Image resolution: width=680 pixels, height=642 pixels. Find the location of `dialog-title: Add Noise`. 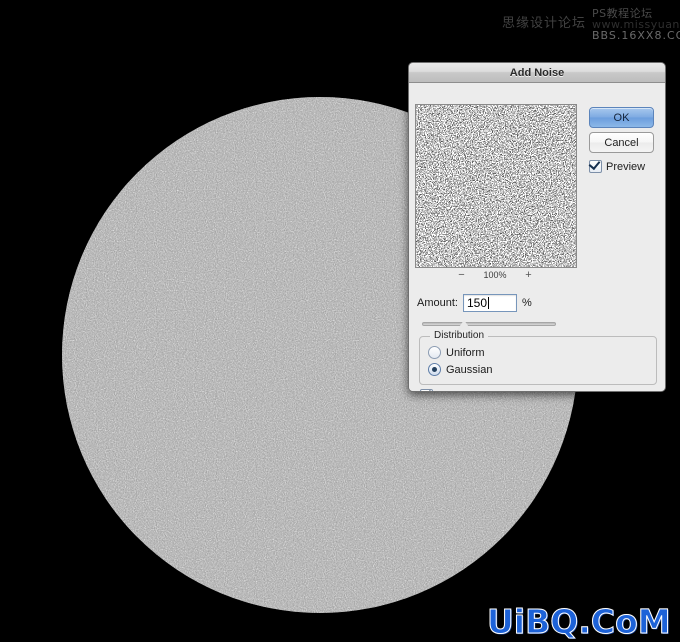

dialog-title: Add Noise is located at coordinates (537, 72).